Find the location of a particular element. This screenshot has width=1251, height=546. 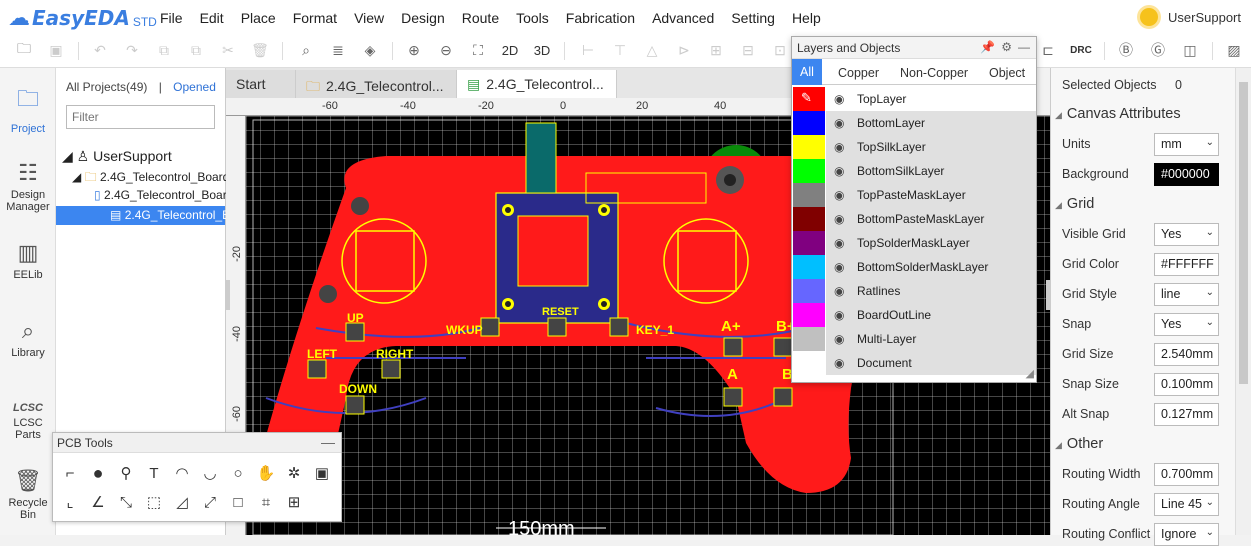

align-left-icon: ⊢ is located at coordinates (588, 50).